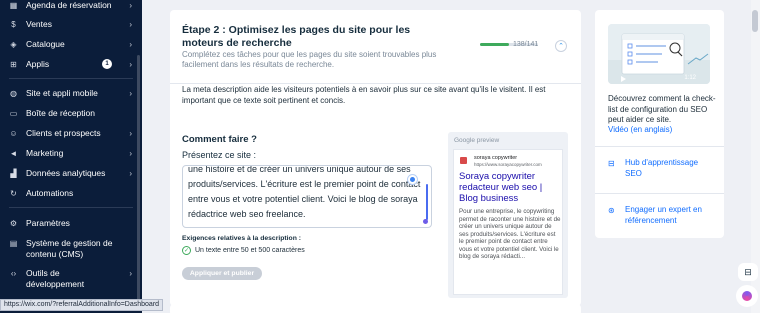 The image size is (760, 313). I want to click on sidebar-item-cms: ▤ Système de gestion de contenu (CMS), so click(71, 249).